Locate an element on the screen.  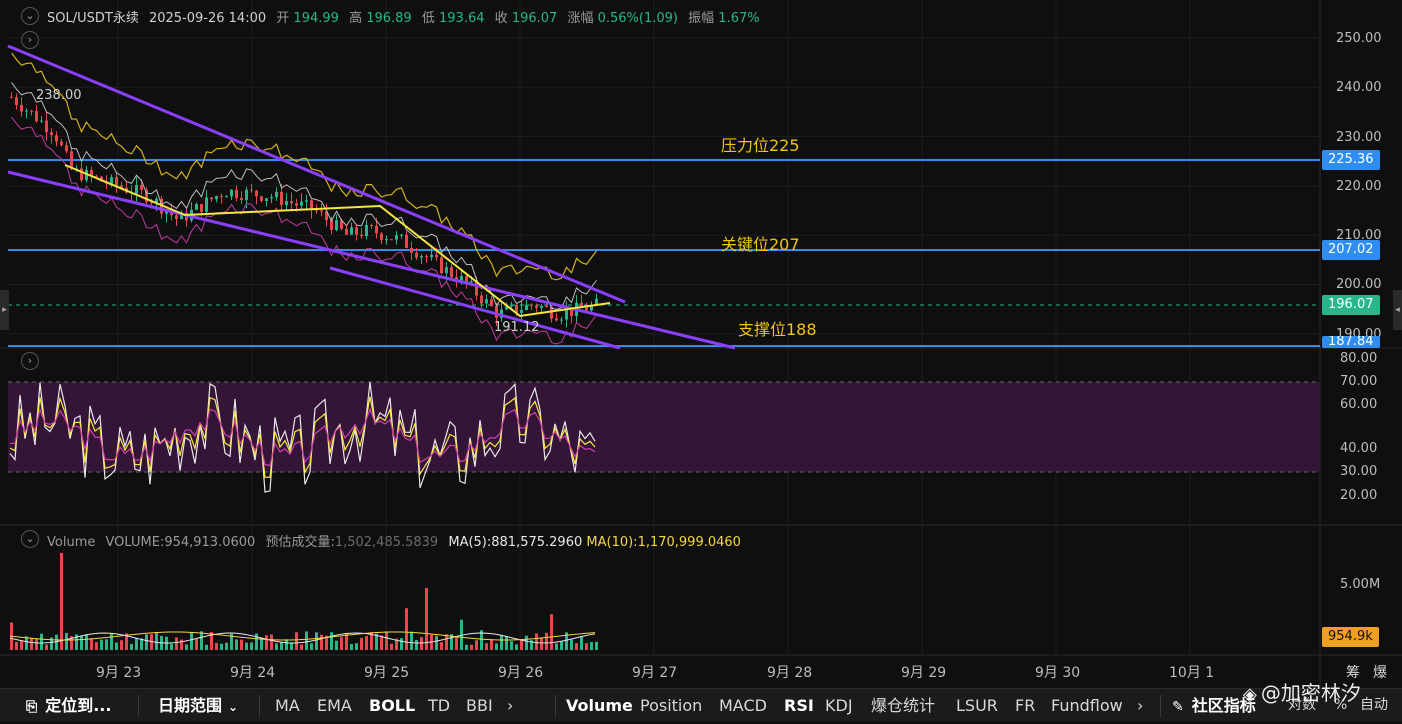
boll-lower-line is located at coordinates (304, 230).